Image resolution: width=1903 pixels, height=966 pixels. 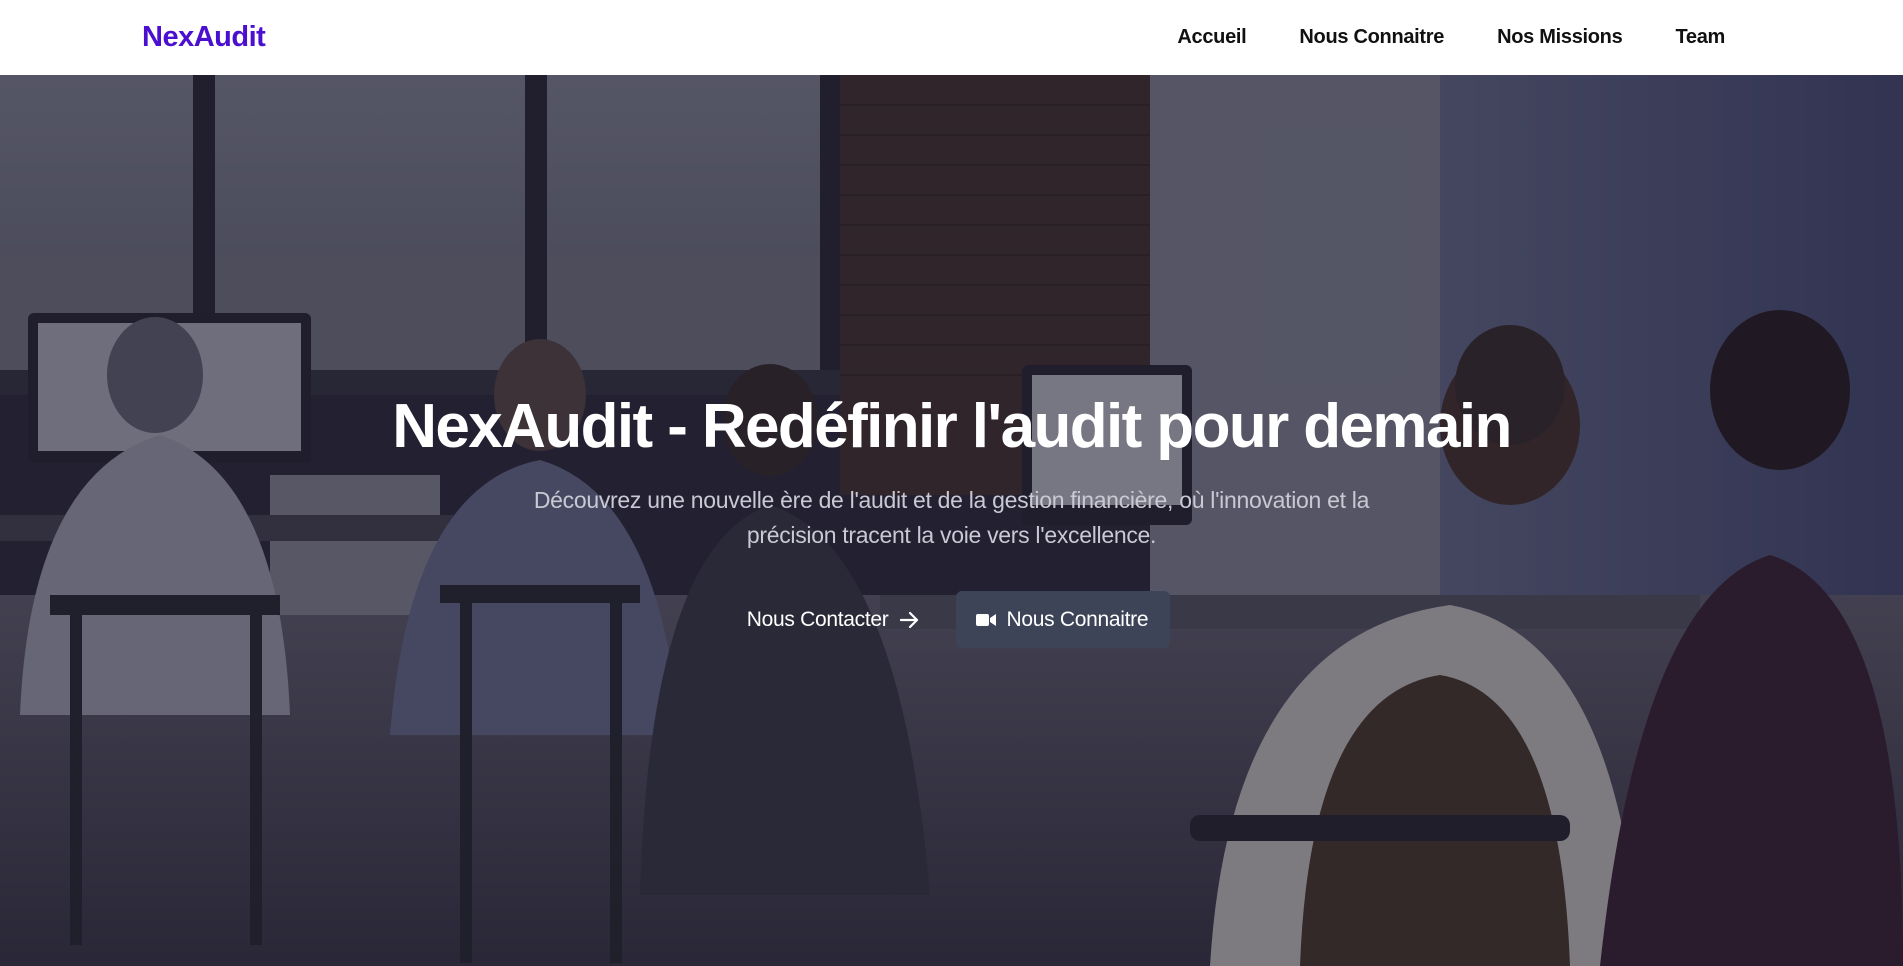 I want to click on contact-button: Nous Contacter, so click(x=834, y=620).